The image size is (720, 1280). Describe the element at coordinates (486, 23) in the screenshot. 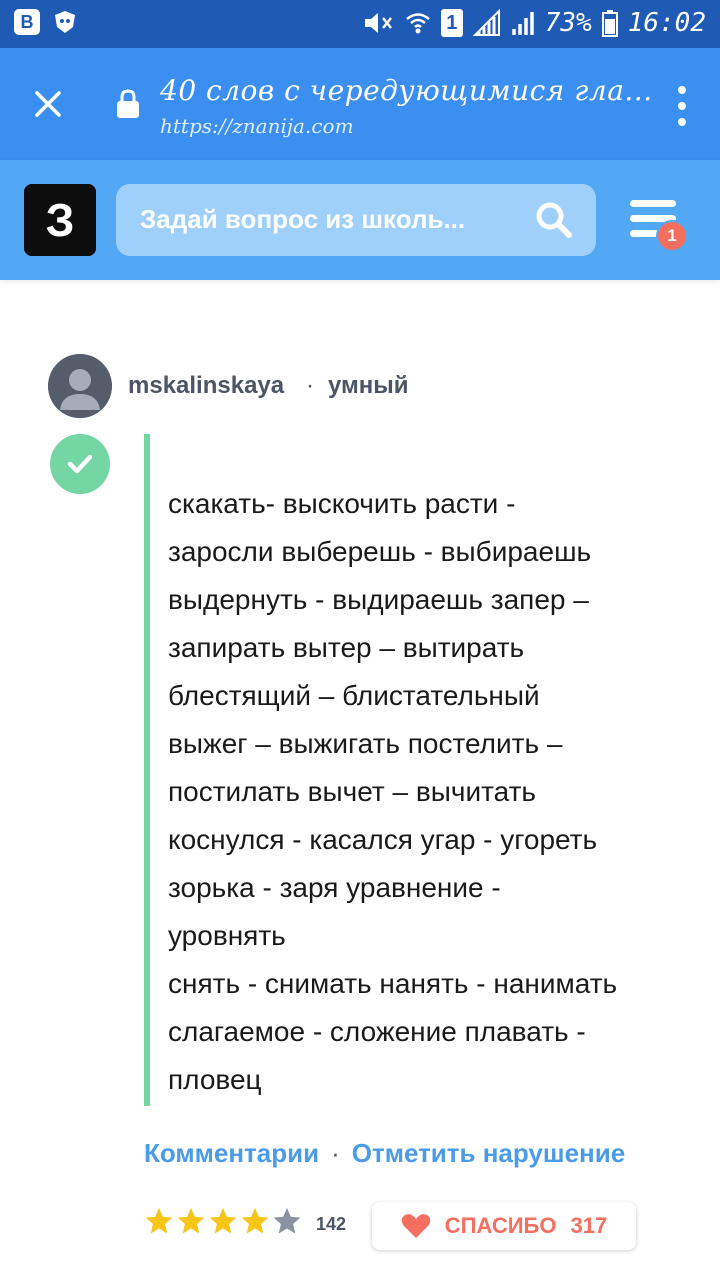

I see `signal-icon` at that location.